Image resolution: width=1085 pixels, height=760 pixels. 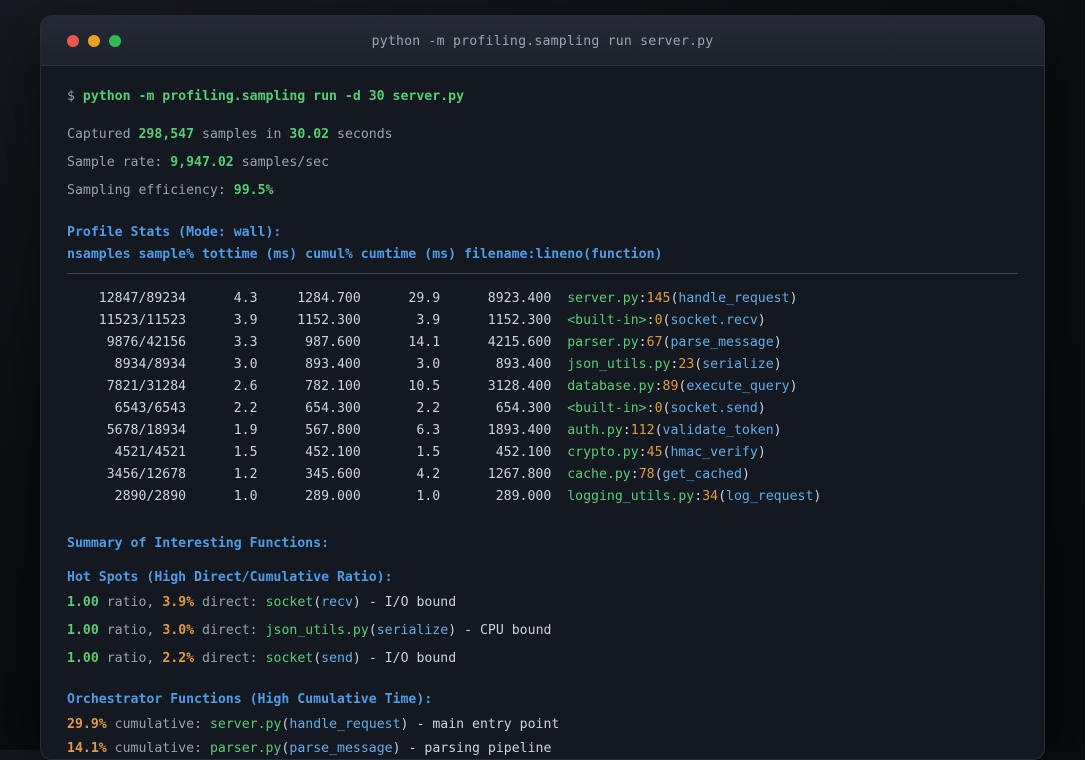 I want to click on stat-lineno: 34, so click(x=710, y=496).